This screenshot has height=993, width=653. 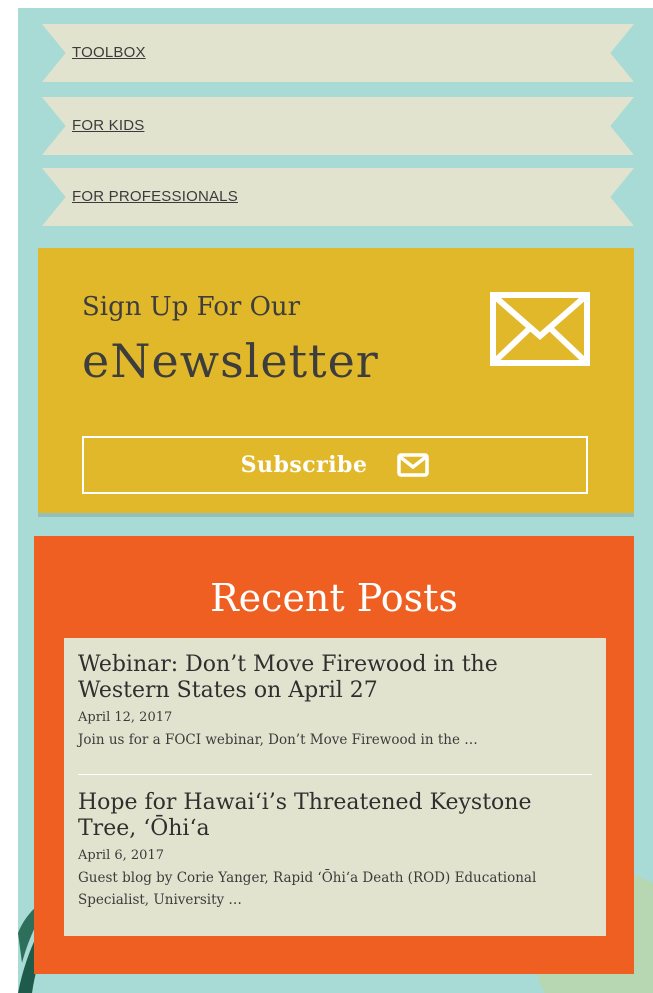 I want to click on post-date: April 12, 2017, so click(x=125, y=717).